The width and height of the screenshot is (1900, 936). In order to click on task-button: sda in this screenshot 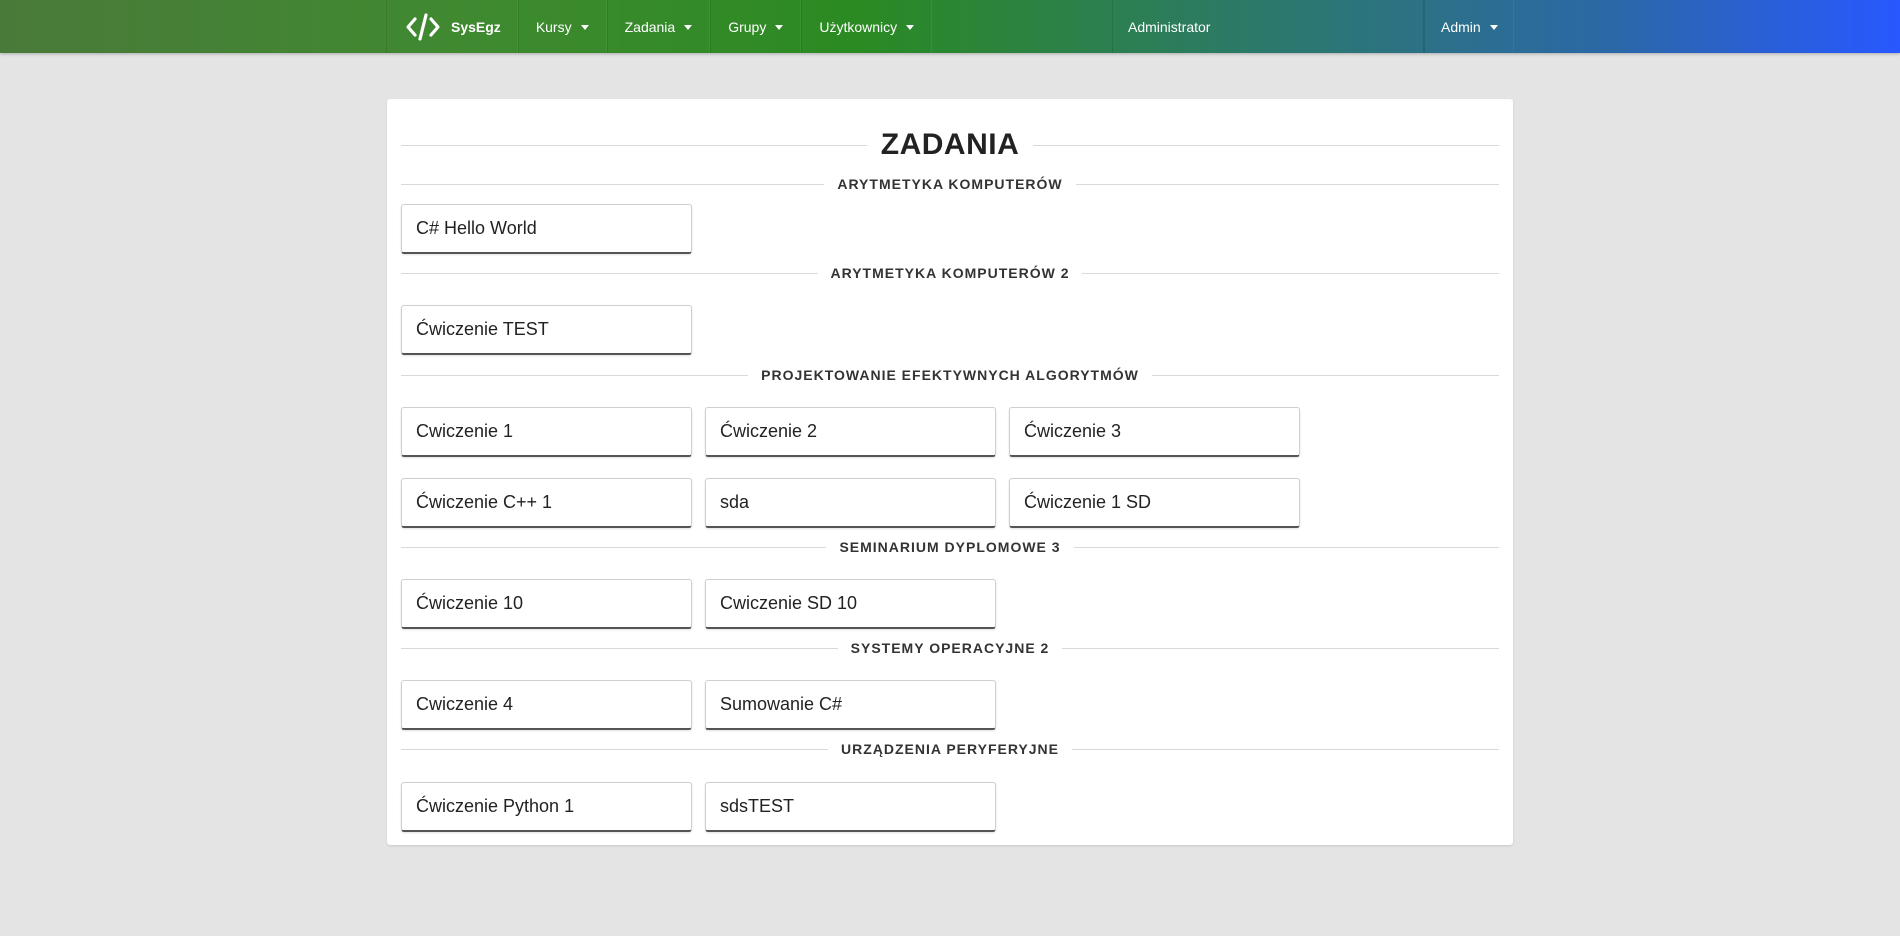, I will do `click(850, 503)`.